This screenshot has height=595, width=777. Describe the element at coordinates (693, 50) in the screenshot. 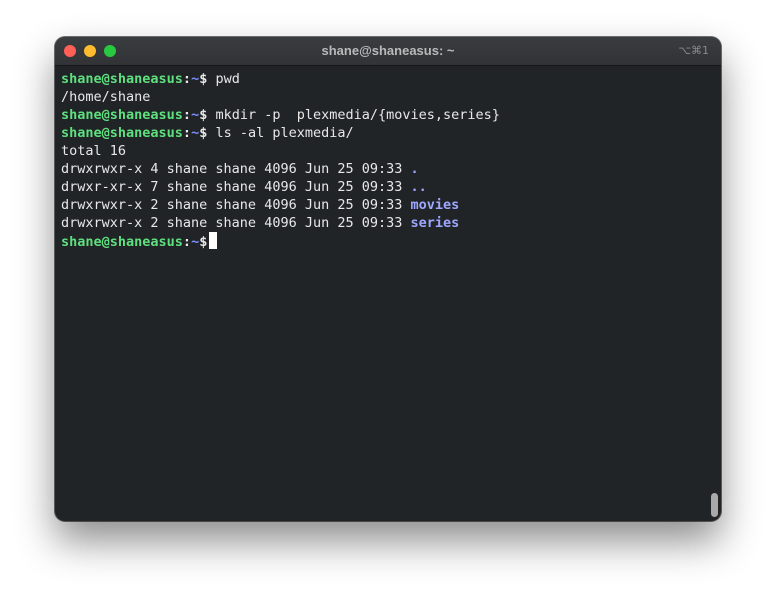

I see `window-shortcut: ⌥⌘1` at that location.